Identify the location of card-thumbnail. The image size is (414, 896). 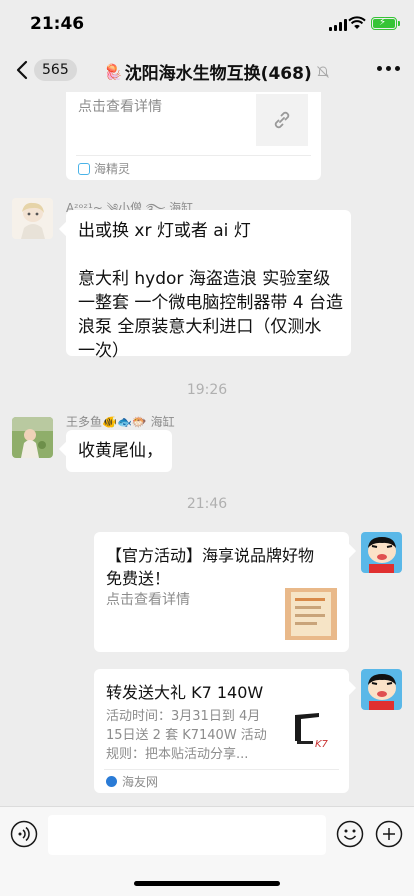
(311, 614).